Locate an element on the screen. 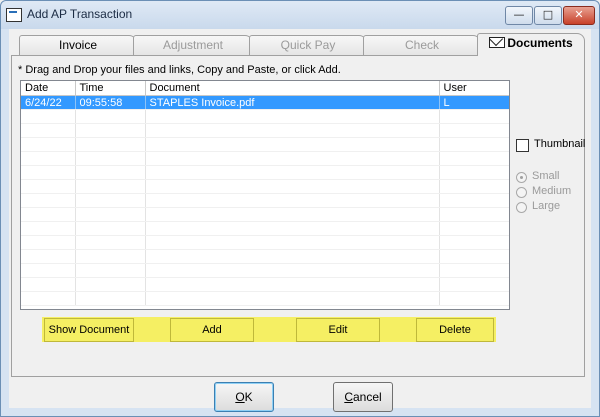 The height and width of the screenshot is (417, 600). title-bar: Add AP Transaction — □ ✕ is located at coordinates (300, 15).